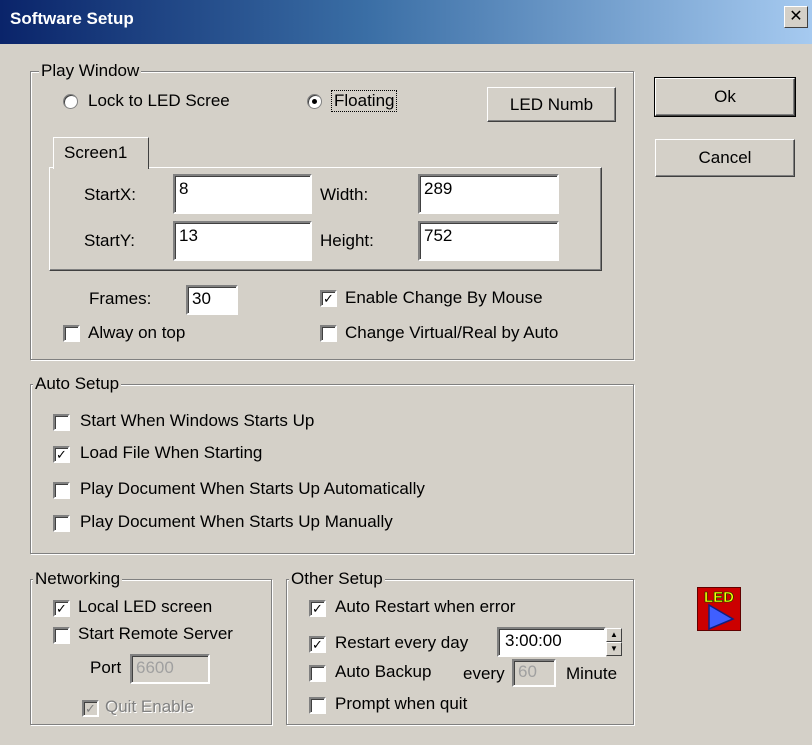 The height and width of the screenshot is (745, 812). I want to click on auto-backup-checkbox, so click(317, 673).